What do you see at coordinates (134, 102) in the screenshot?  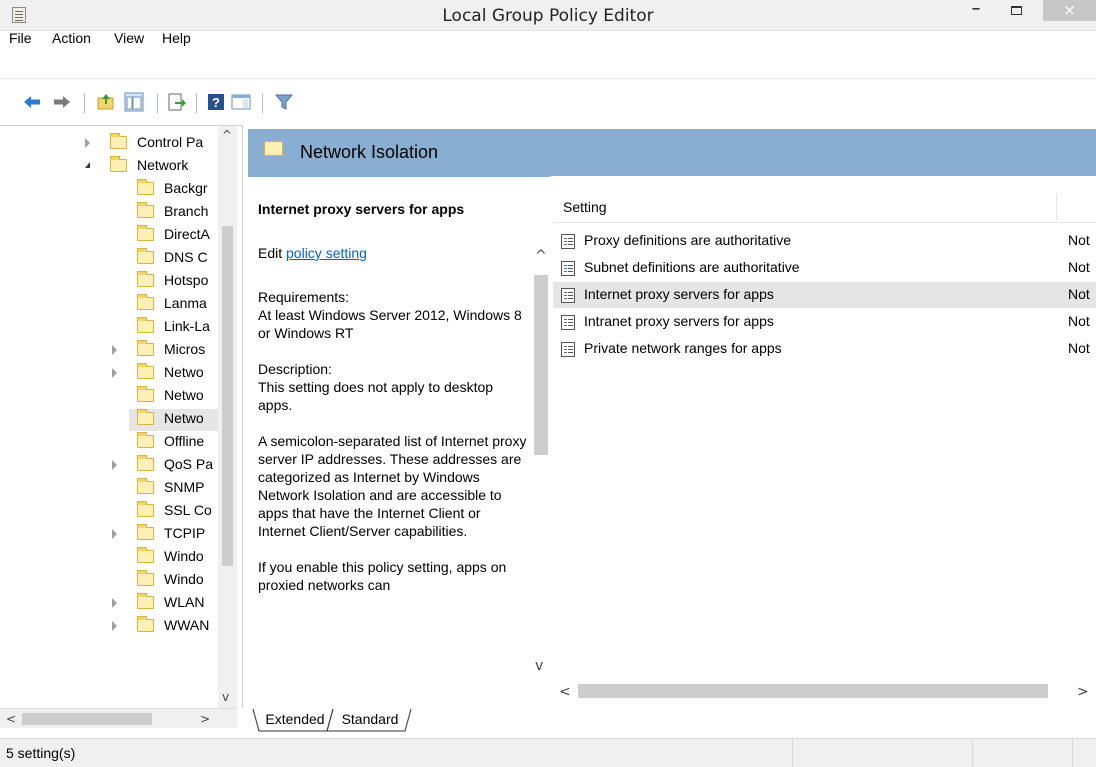 I see `show-hide-tree-icon` at bounding box center [134, 102].